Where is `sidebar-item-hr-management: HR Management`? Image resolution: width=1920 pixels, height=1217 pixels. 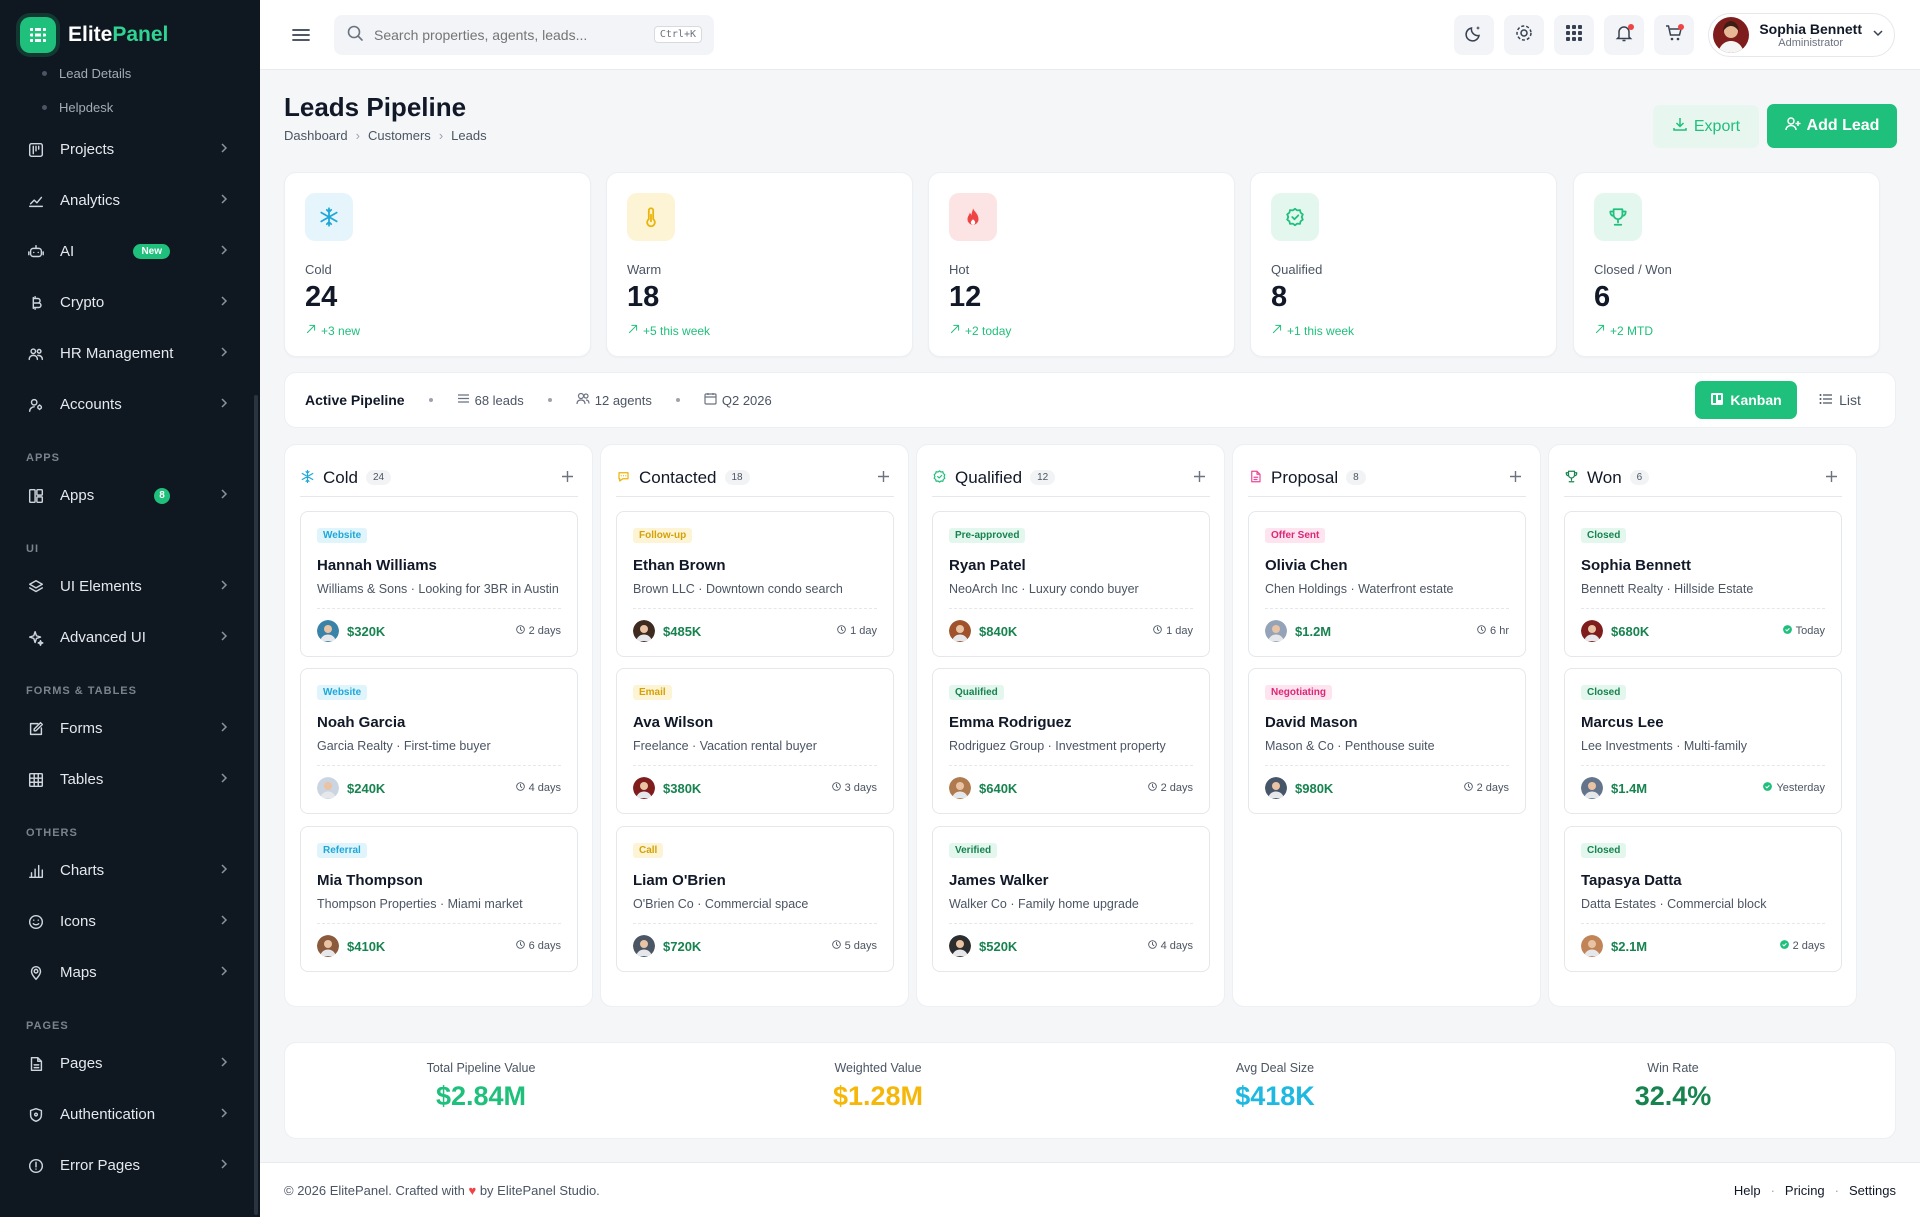
sidebar-item-hr-management: HR Management is located at coordinates (130, 353).